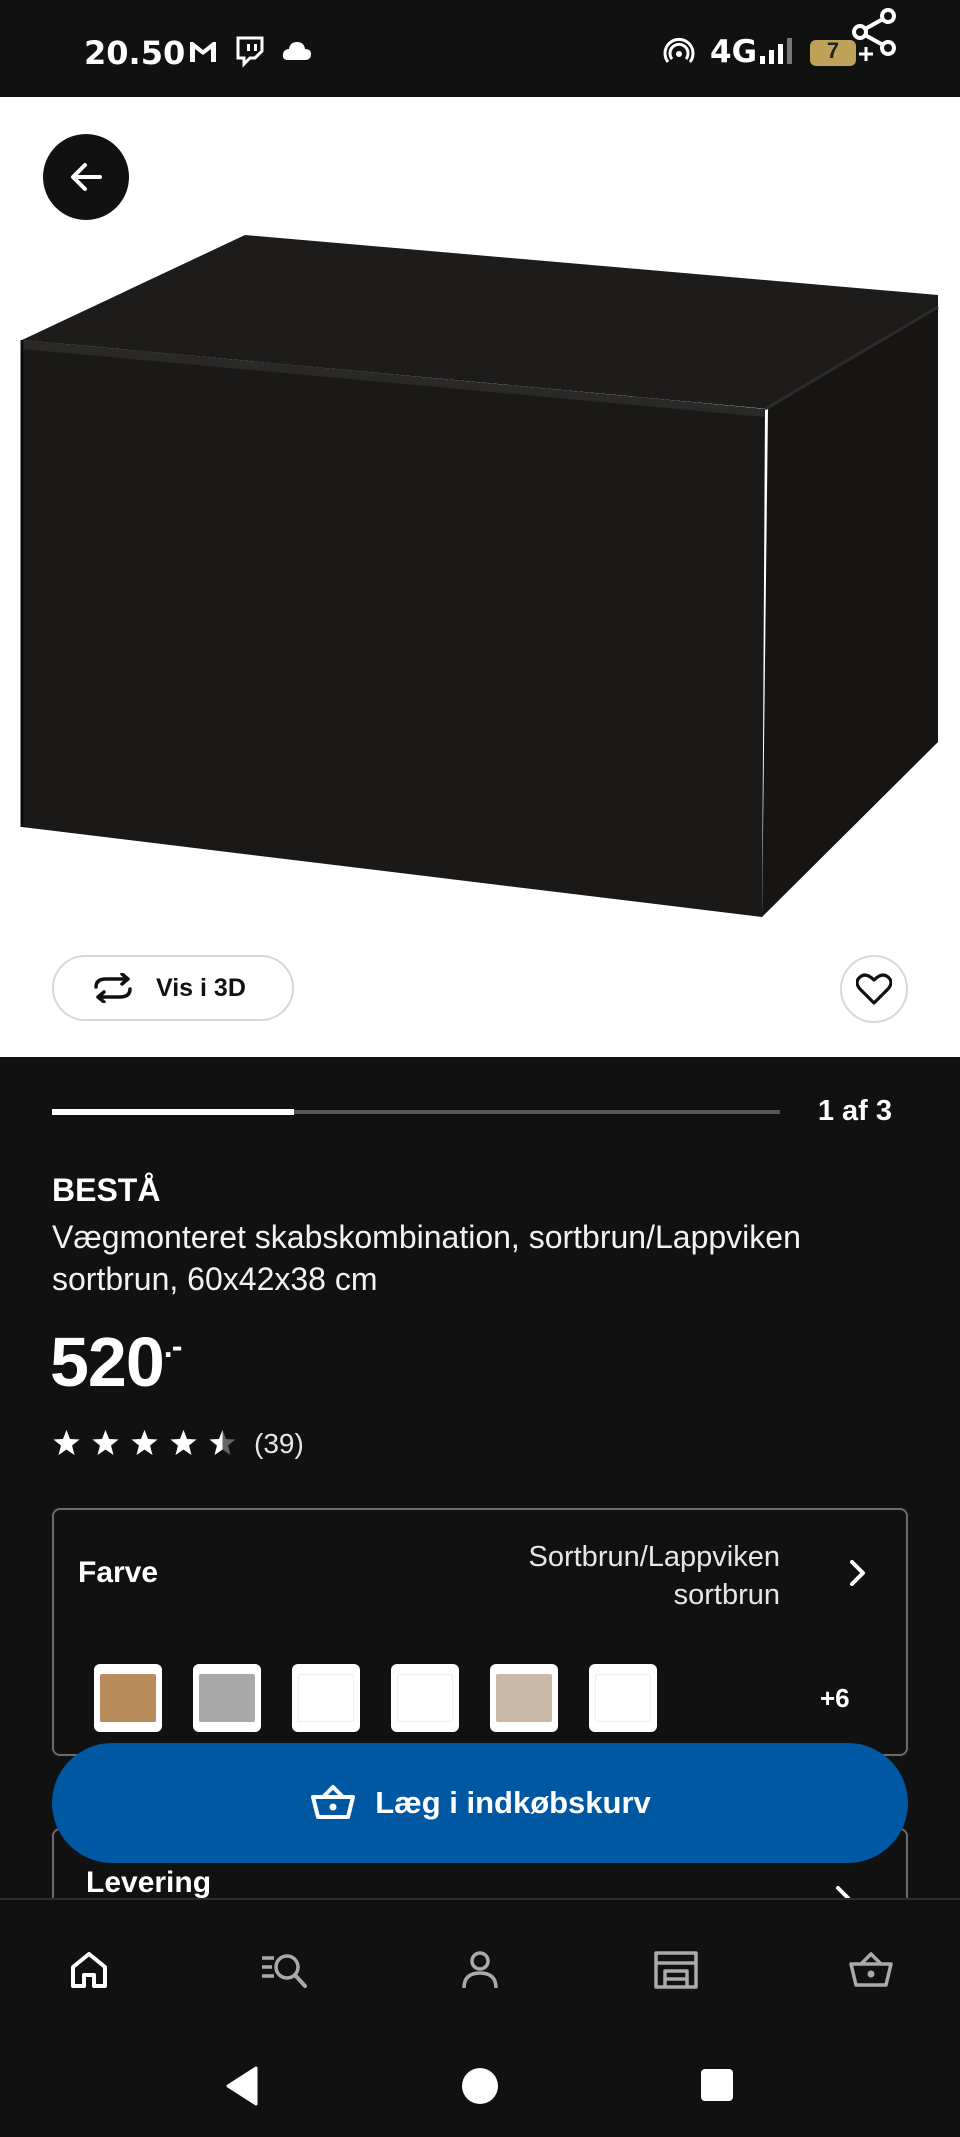 The image size is (960, 2137). I want to click on system-back-icon, so click(242, 2086).